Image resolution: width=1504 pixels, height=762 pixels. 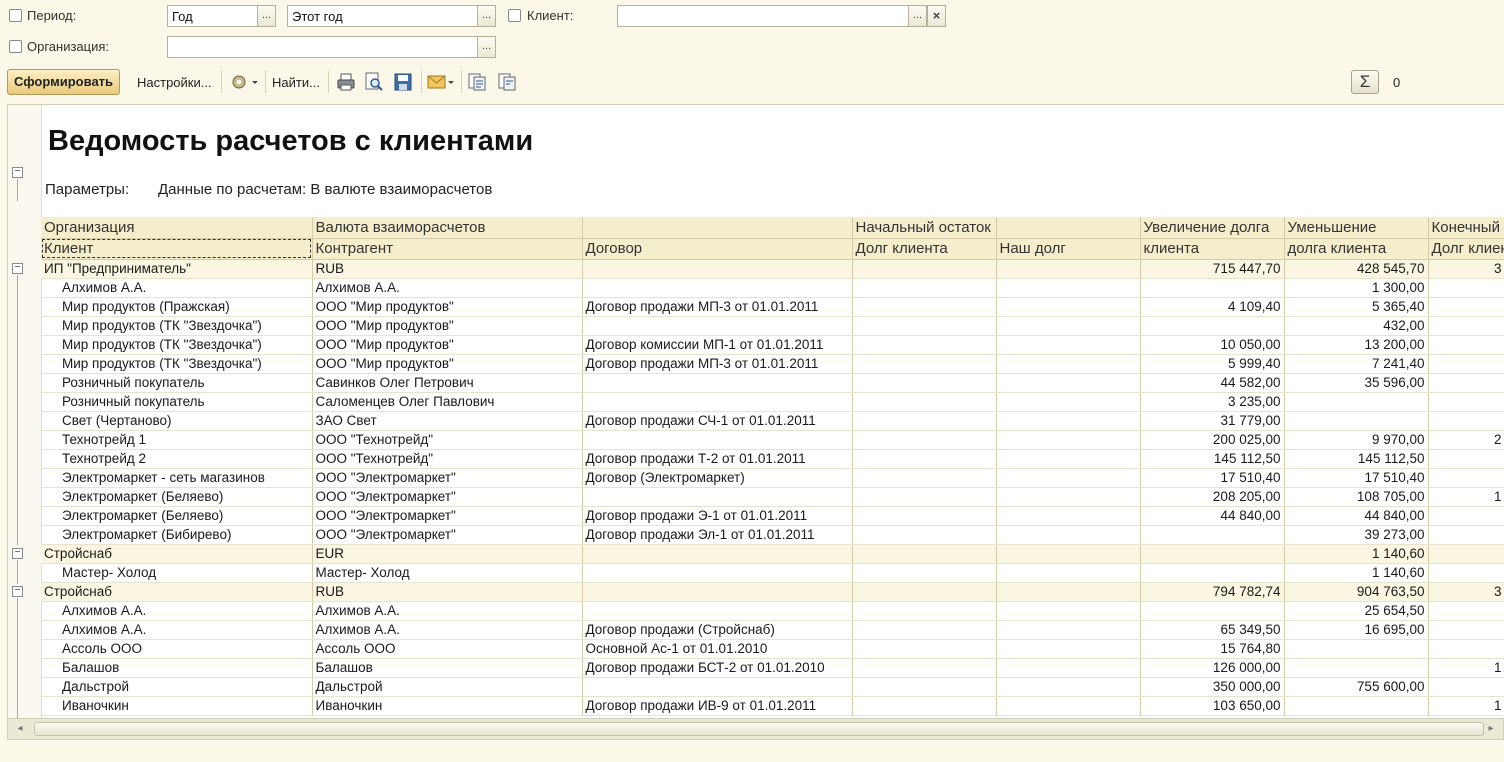 What do you see at coordinates (717, 535) in the screenshot?
I see `table-cell: Договор продажи Эл-1 от 01.01.2011` at bounding box center [717, 535].